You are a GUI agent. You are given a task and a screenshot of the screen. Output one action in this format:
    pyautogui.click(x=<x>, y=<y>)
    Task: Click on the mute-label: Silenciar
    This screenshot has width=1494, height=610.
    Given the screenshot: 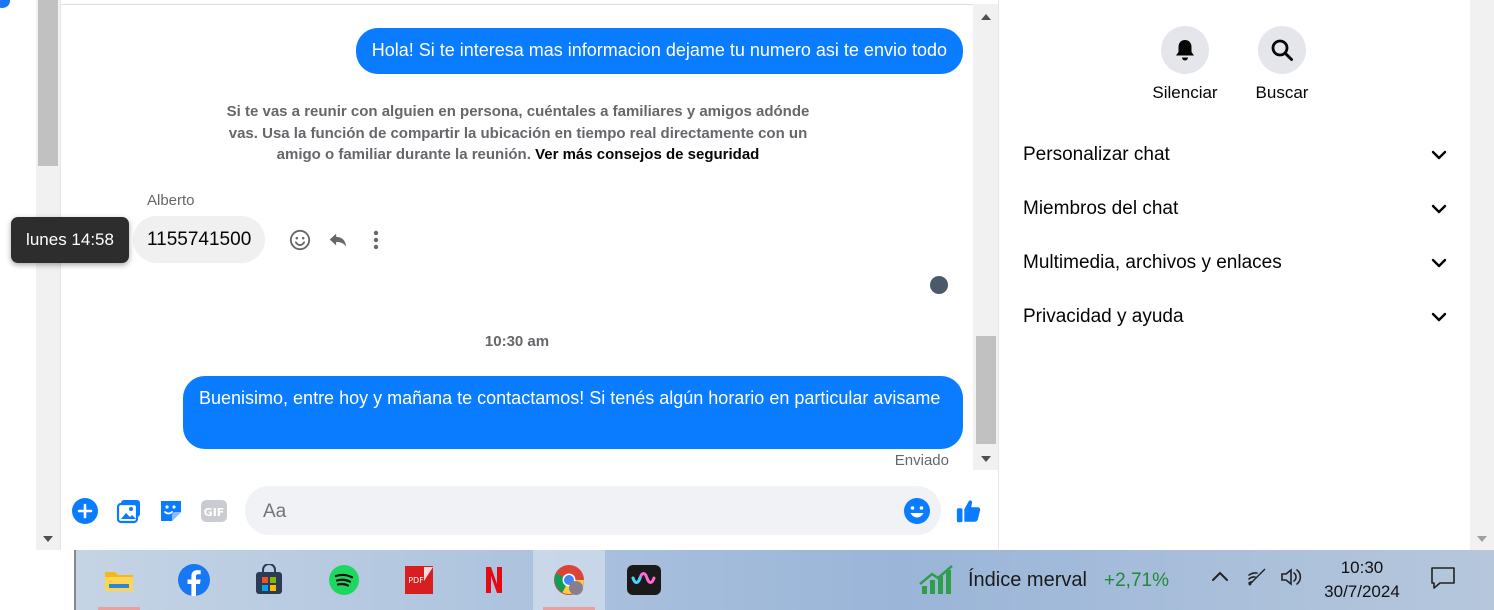 What is the action you would take?
    pyautogui.click(x=1185, y=92)
    